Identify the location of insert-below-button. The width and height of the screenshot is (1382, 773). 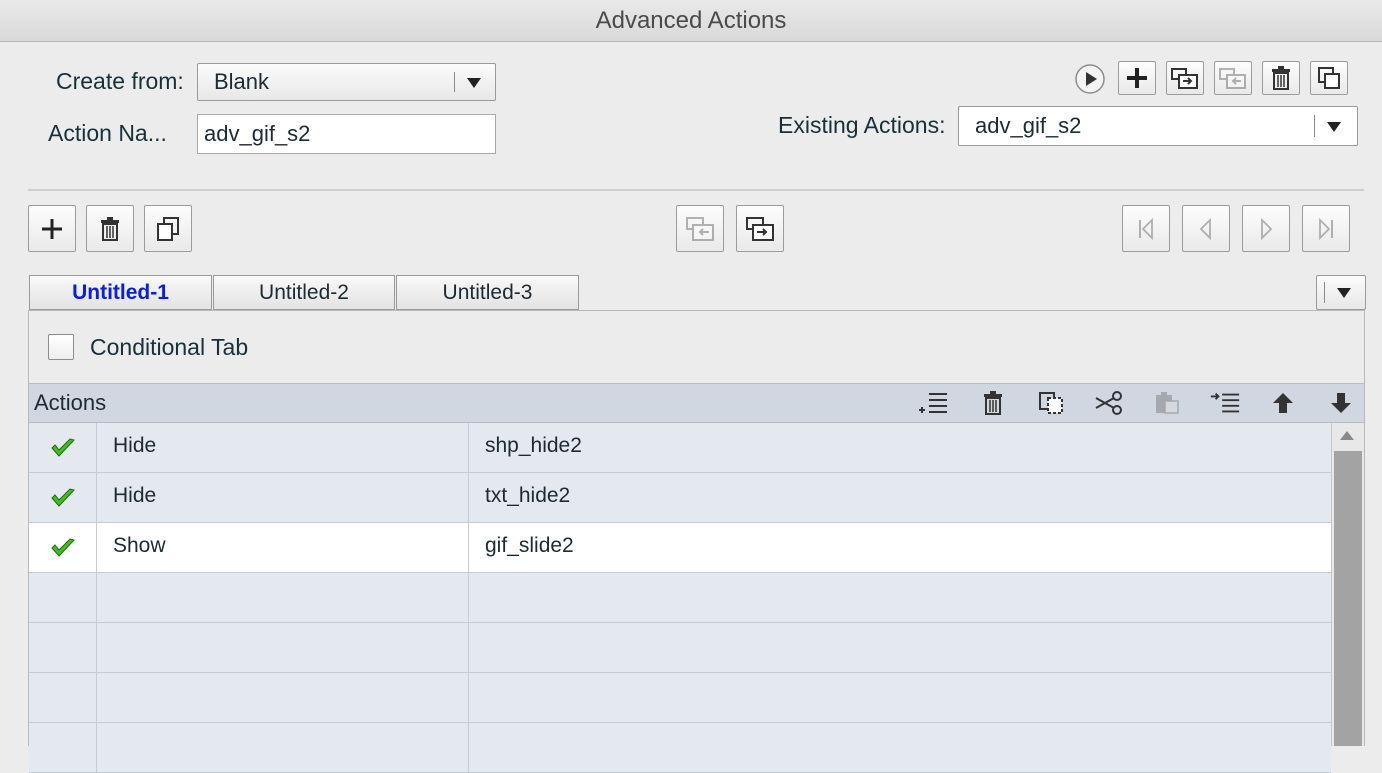
(1225, 403).